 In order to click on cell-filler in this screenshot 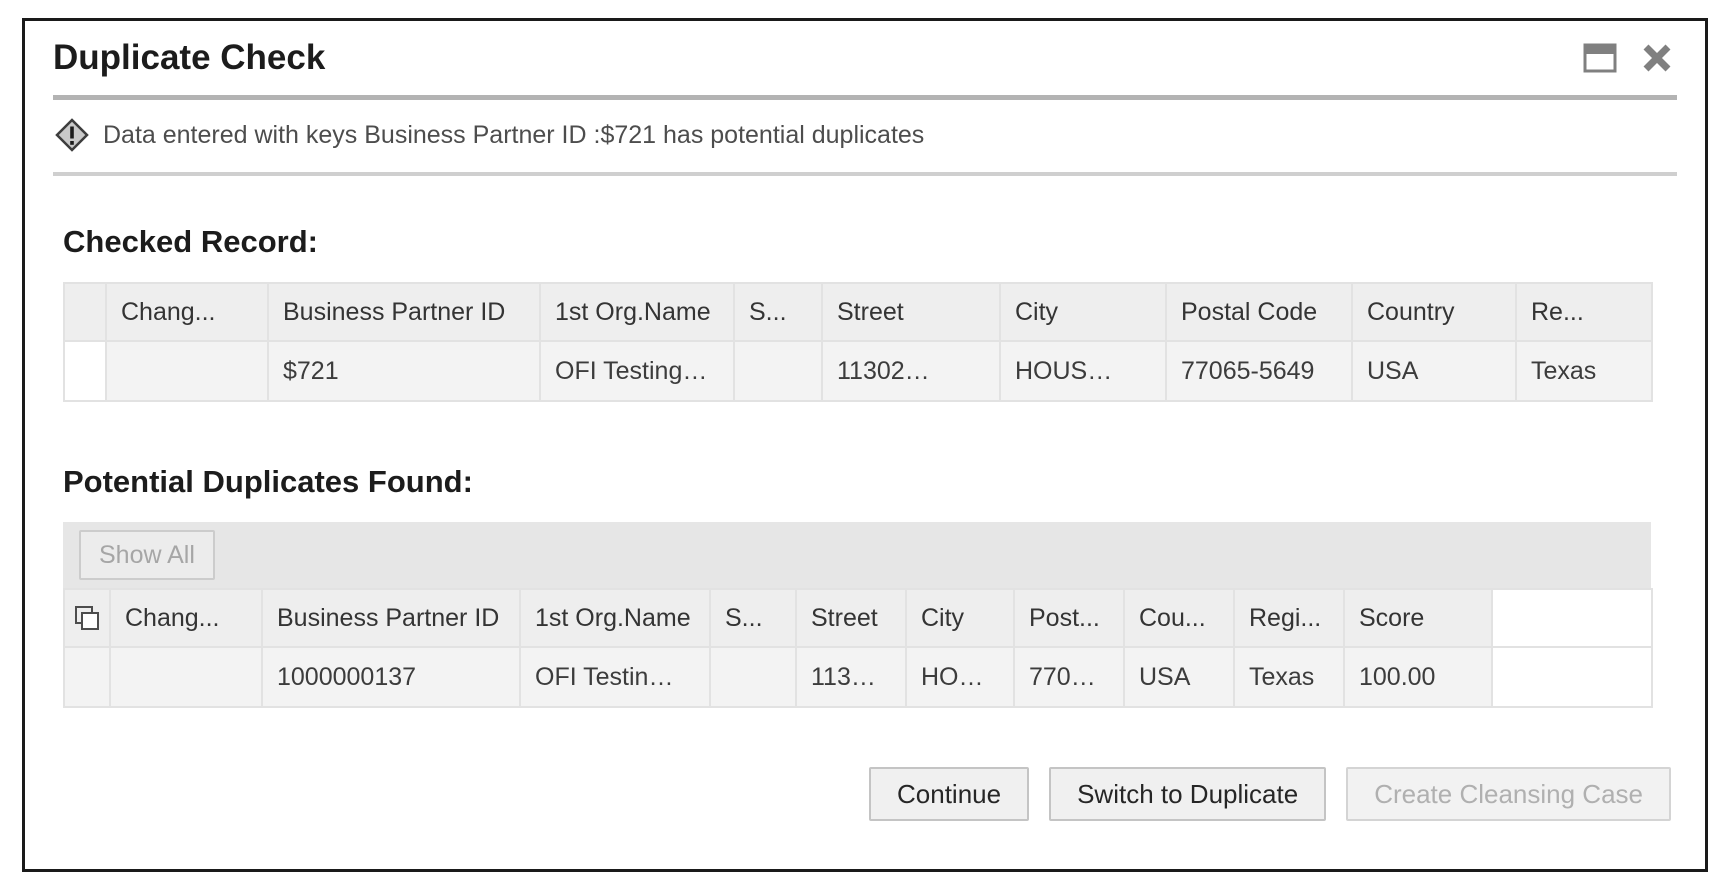, I will do `click(1572, 677)`.